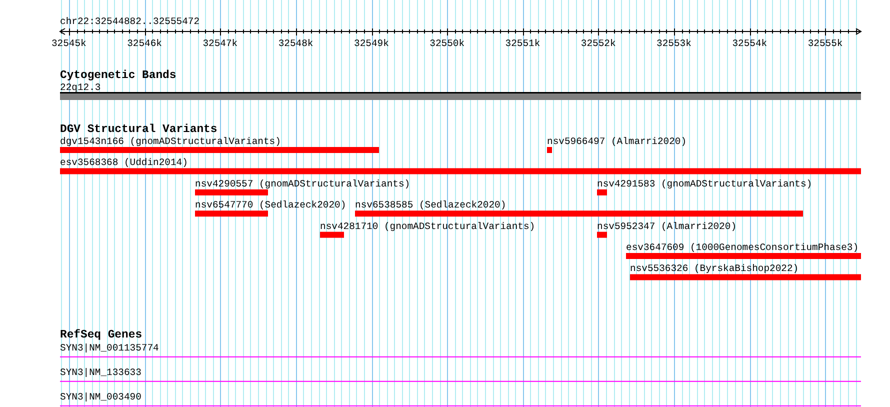 Image resolution: width=890 pixels, height=407 pixels. What do you see at coordinates (270, 205) in the screenshot?
I see `variant-label: nsv6547770 (Sedlazeck2020)` at bounding box center [270, 205].